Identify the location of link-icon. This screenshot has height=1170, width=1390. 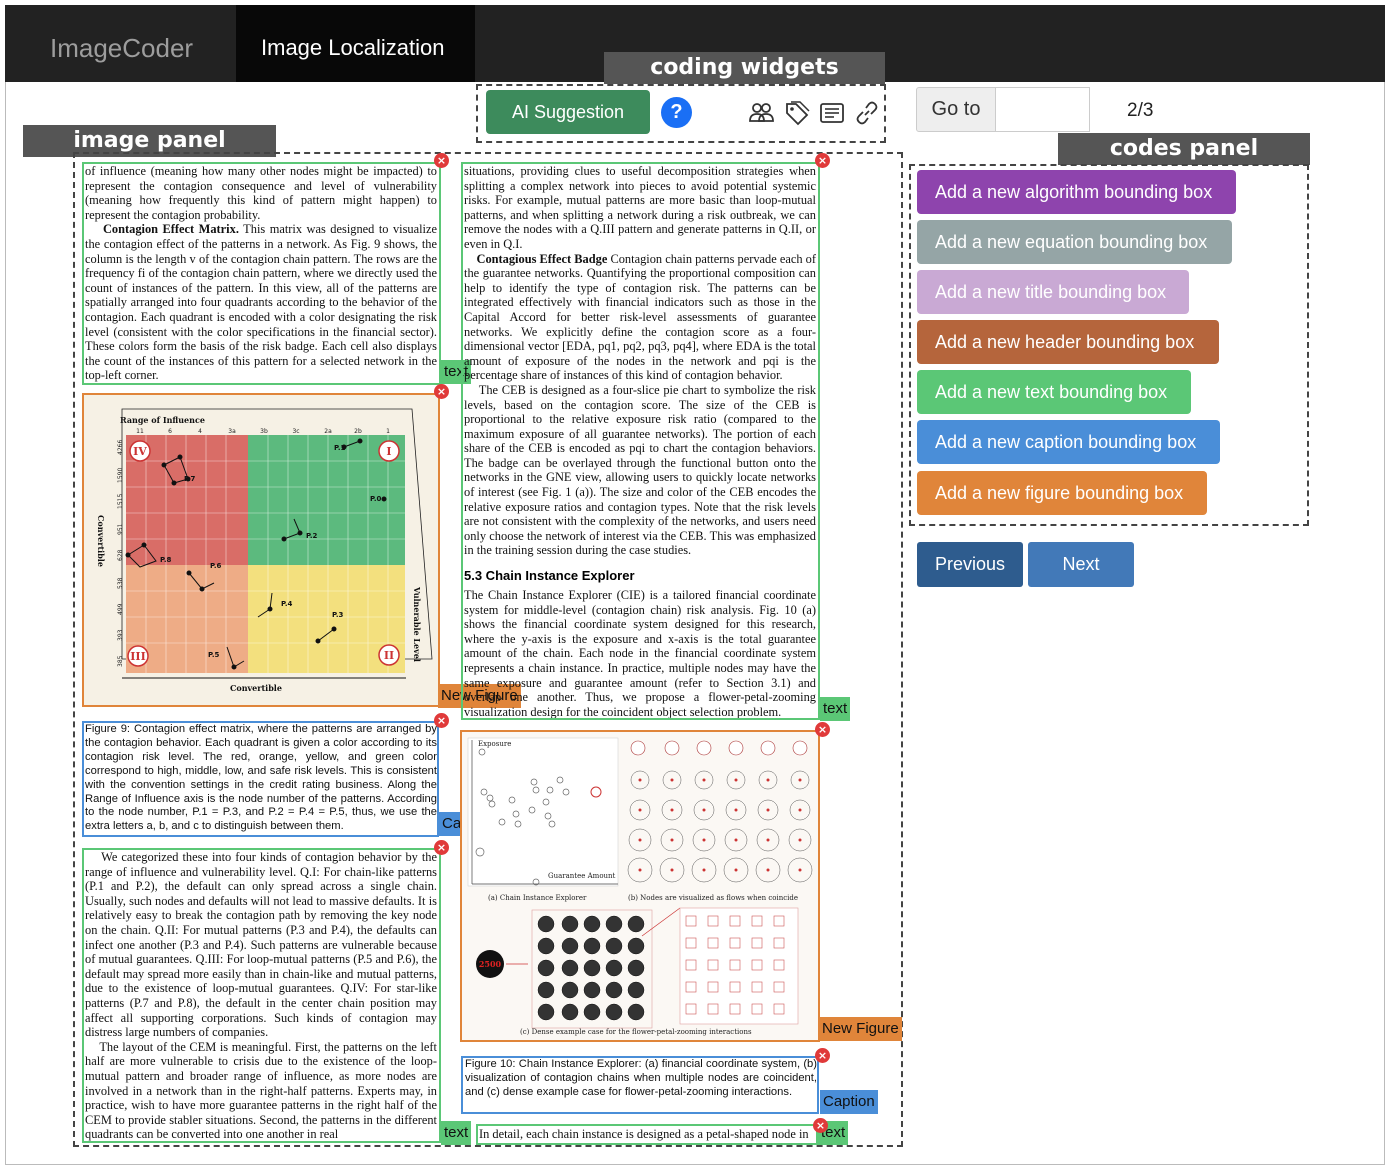
(867, 113).